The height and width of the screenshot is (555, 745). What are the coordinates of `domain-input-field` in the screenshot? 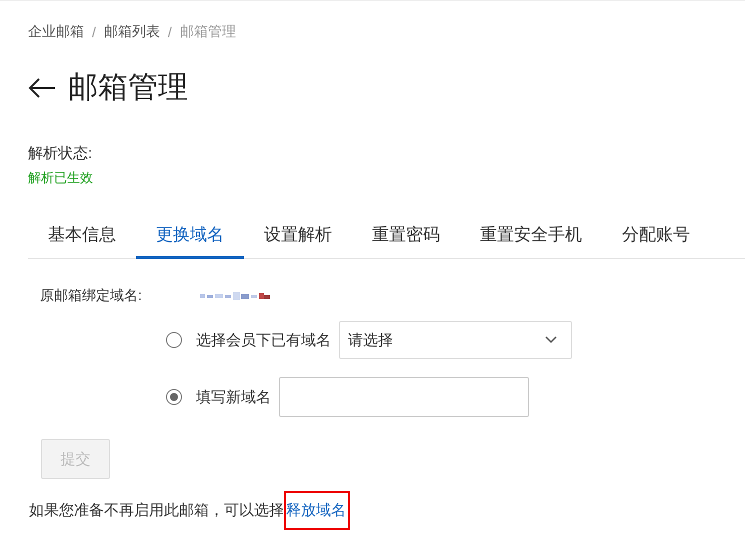 It's located at (404, 397).